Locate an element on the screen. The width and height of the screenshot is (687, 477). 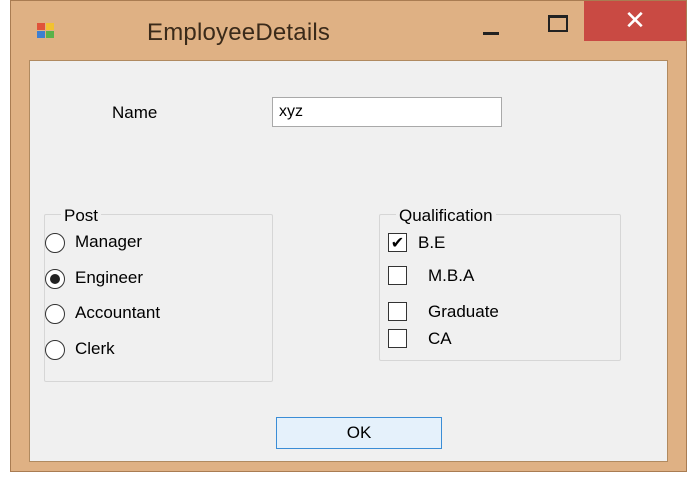
checkbox-graduate-label: Graduate is located at coordinates (463, 311).